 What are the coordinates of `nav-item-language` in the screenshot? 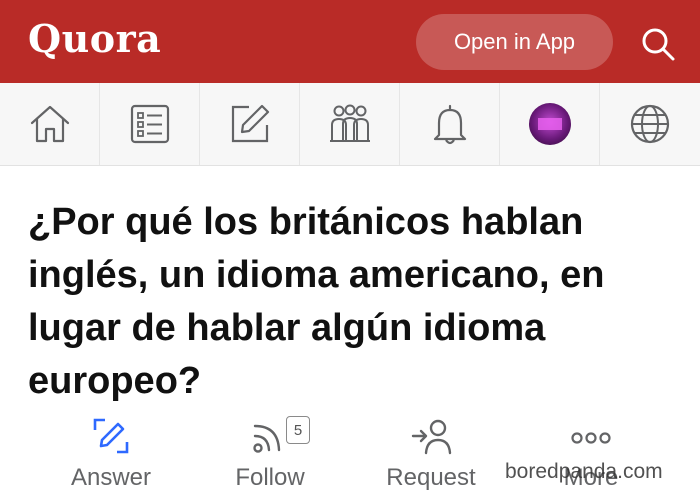 It's located at (650, 124).